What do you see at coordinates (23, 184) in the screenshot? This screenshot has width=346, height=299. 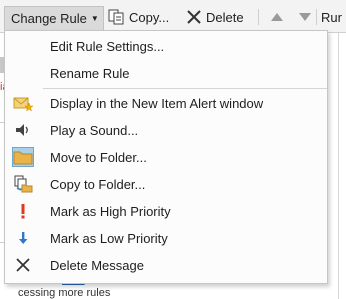 I see `copy-to-folder-icon` at bounding box center [23, 184].